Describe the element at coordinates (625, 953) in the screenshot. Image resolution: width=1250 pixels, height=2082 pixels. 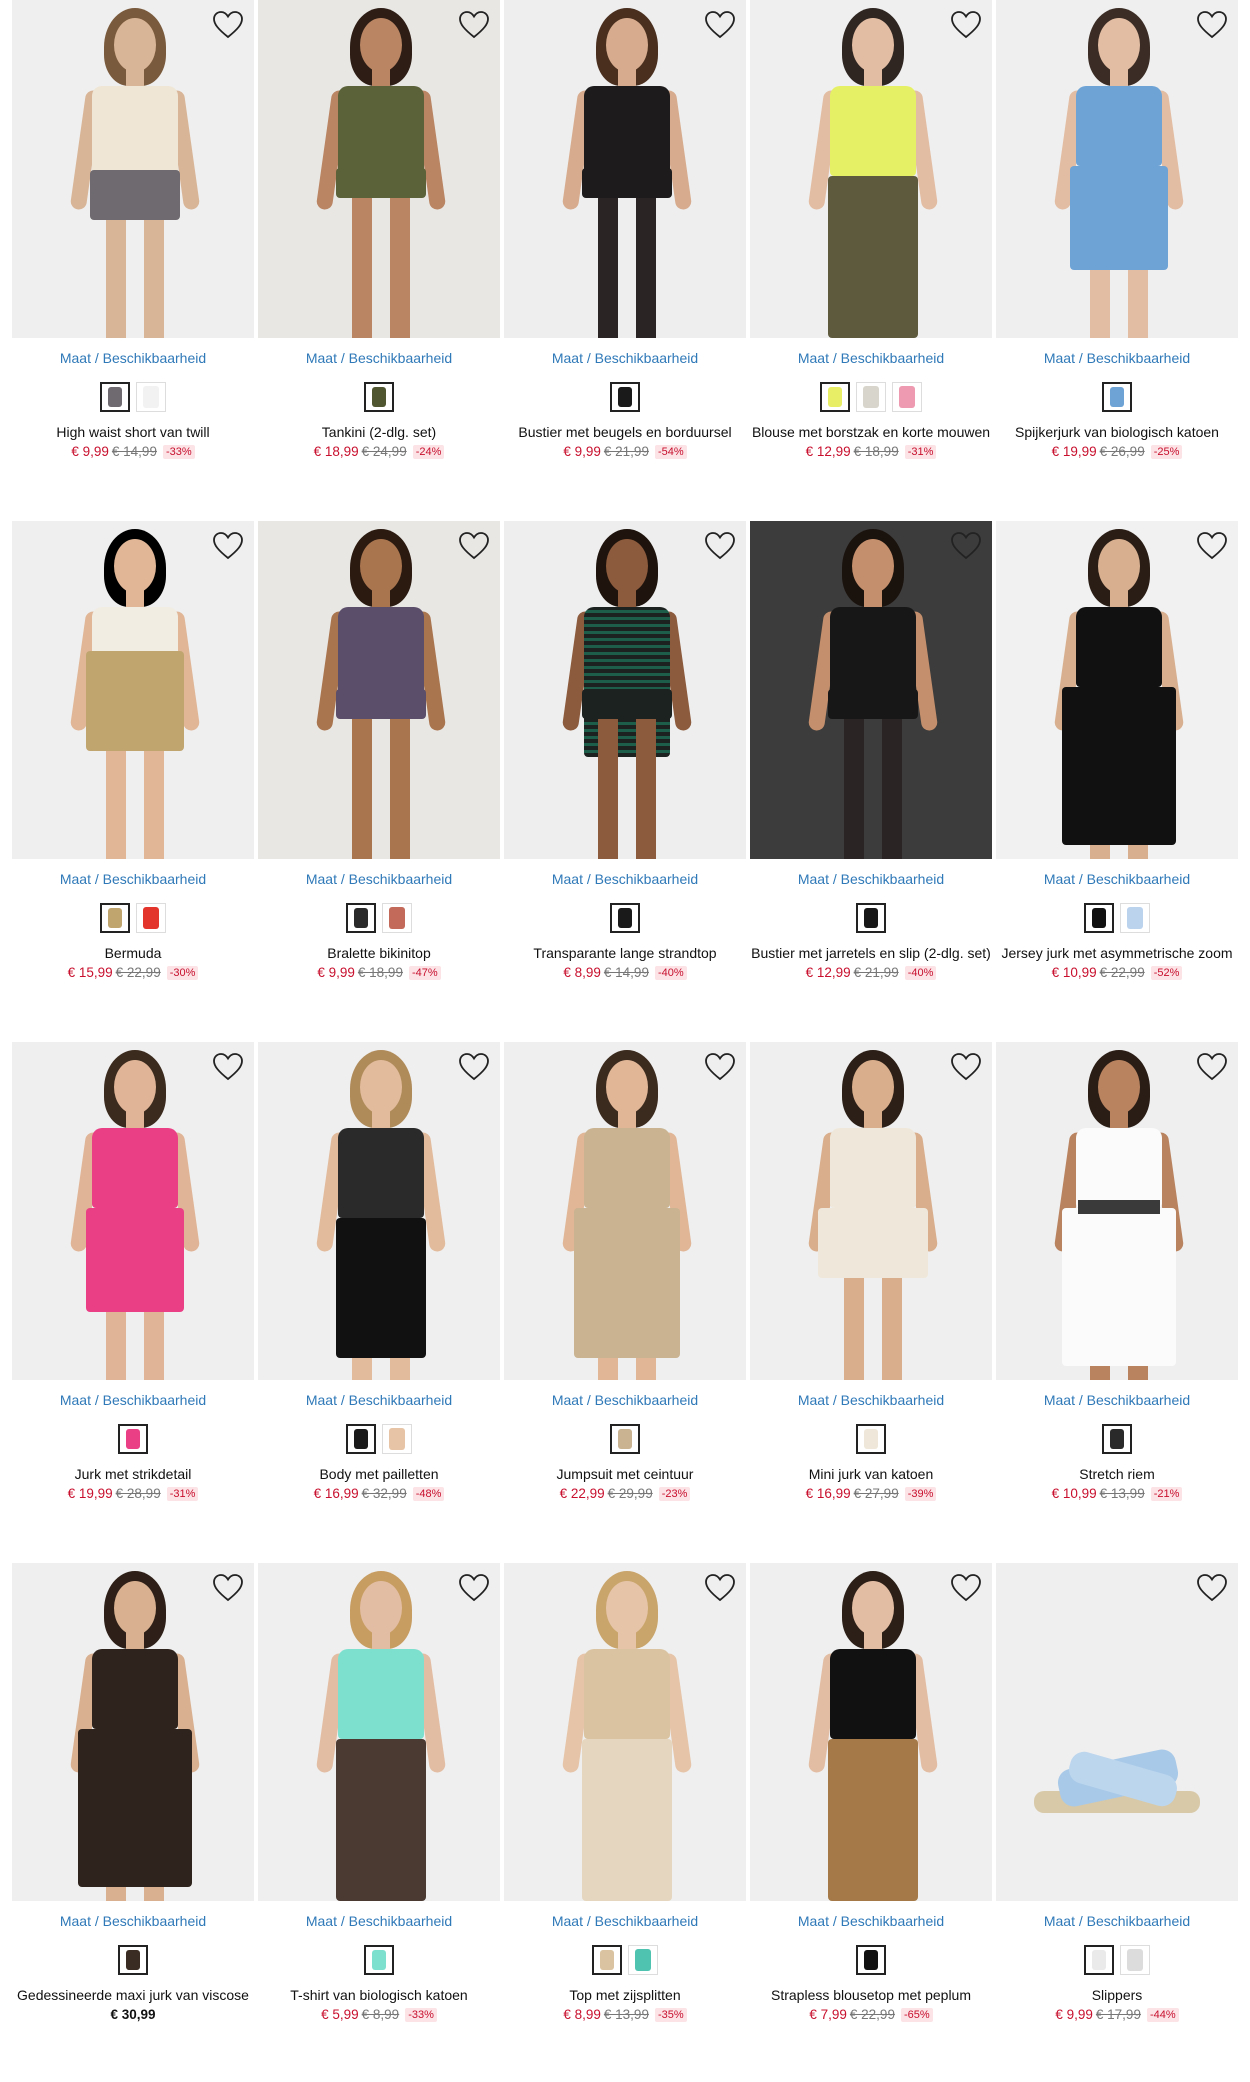
I see `product-name: Transparante lange strandtop` at that location.